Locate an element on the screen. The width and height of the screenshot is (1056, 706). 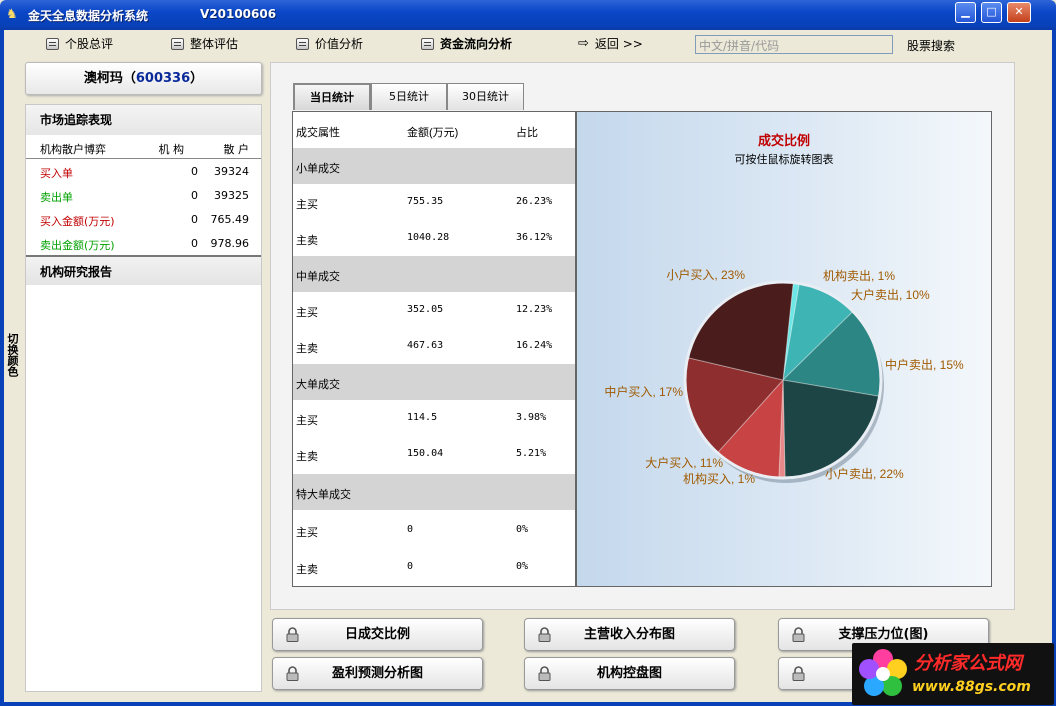
watermark: 分析家公式网 www.88gs.com is located at coordinates (953, 674).